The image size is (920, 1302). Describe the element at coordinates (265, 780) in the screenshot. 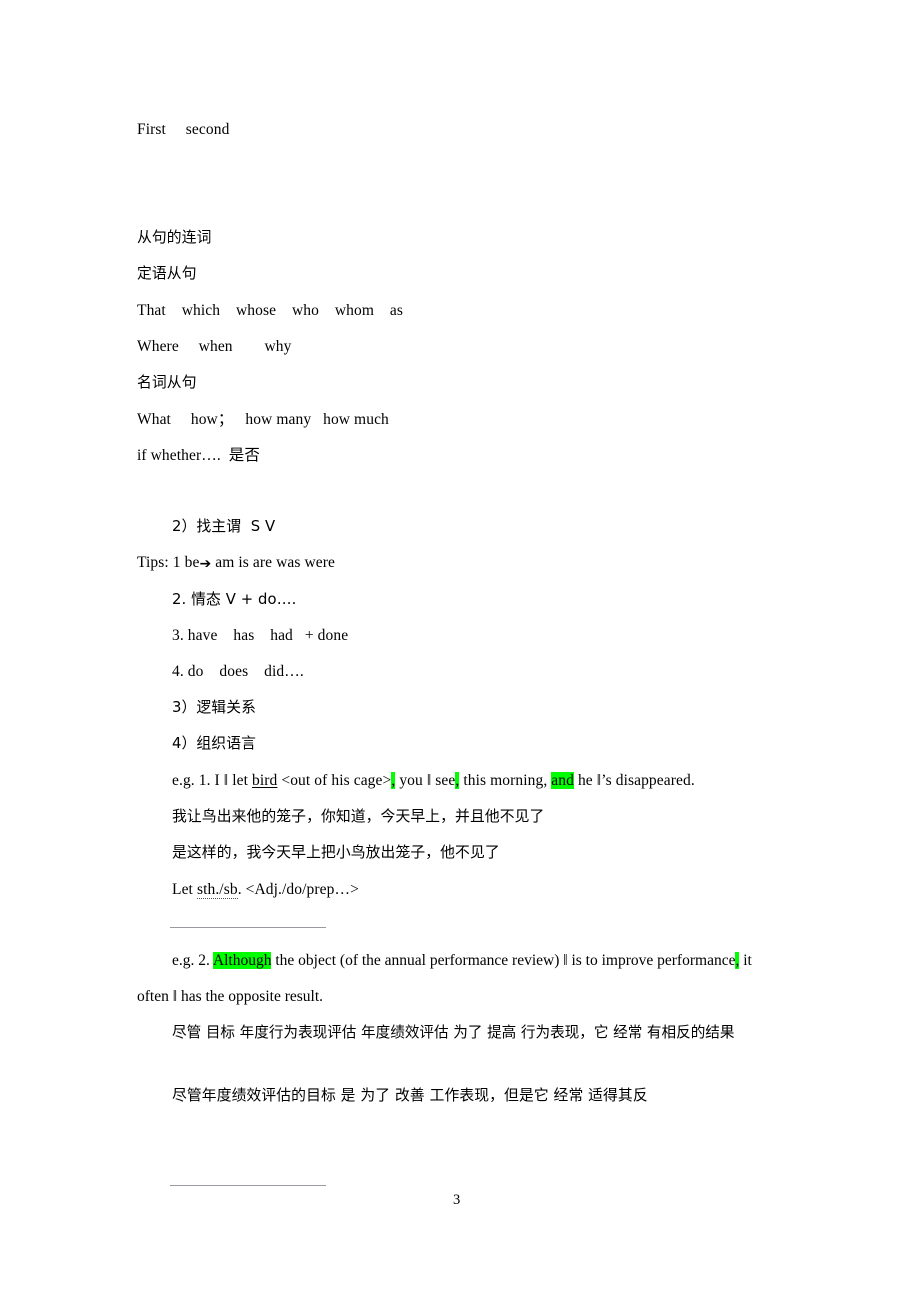

I see `example-1-underlined-word: bird` at that location.